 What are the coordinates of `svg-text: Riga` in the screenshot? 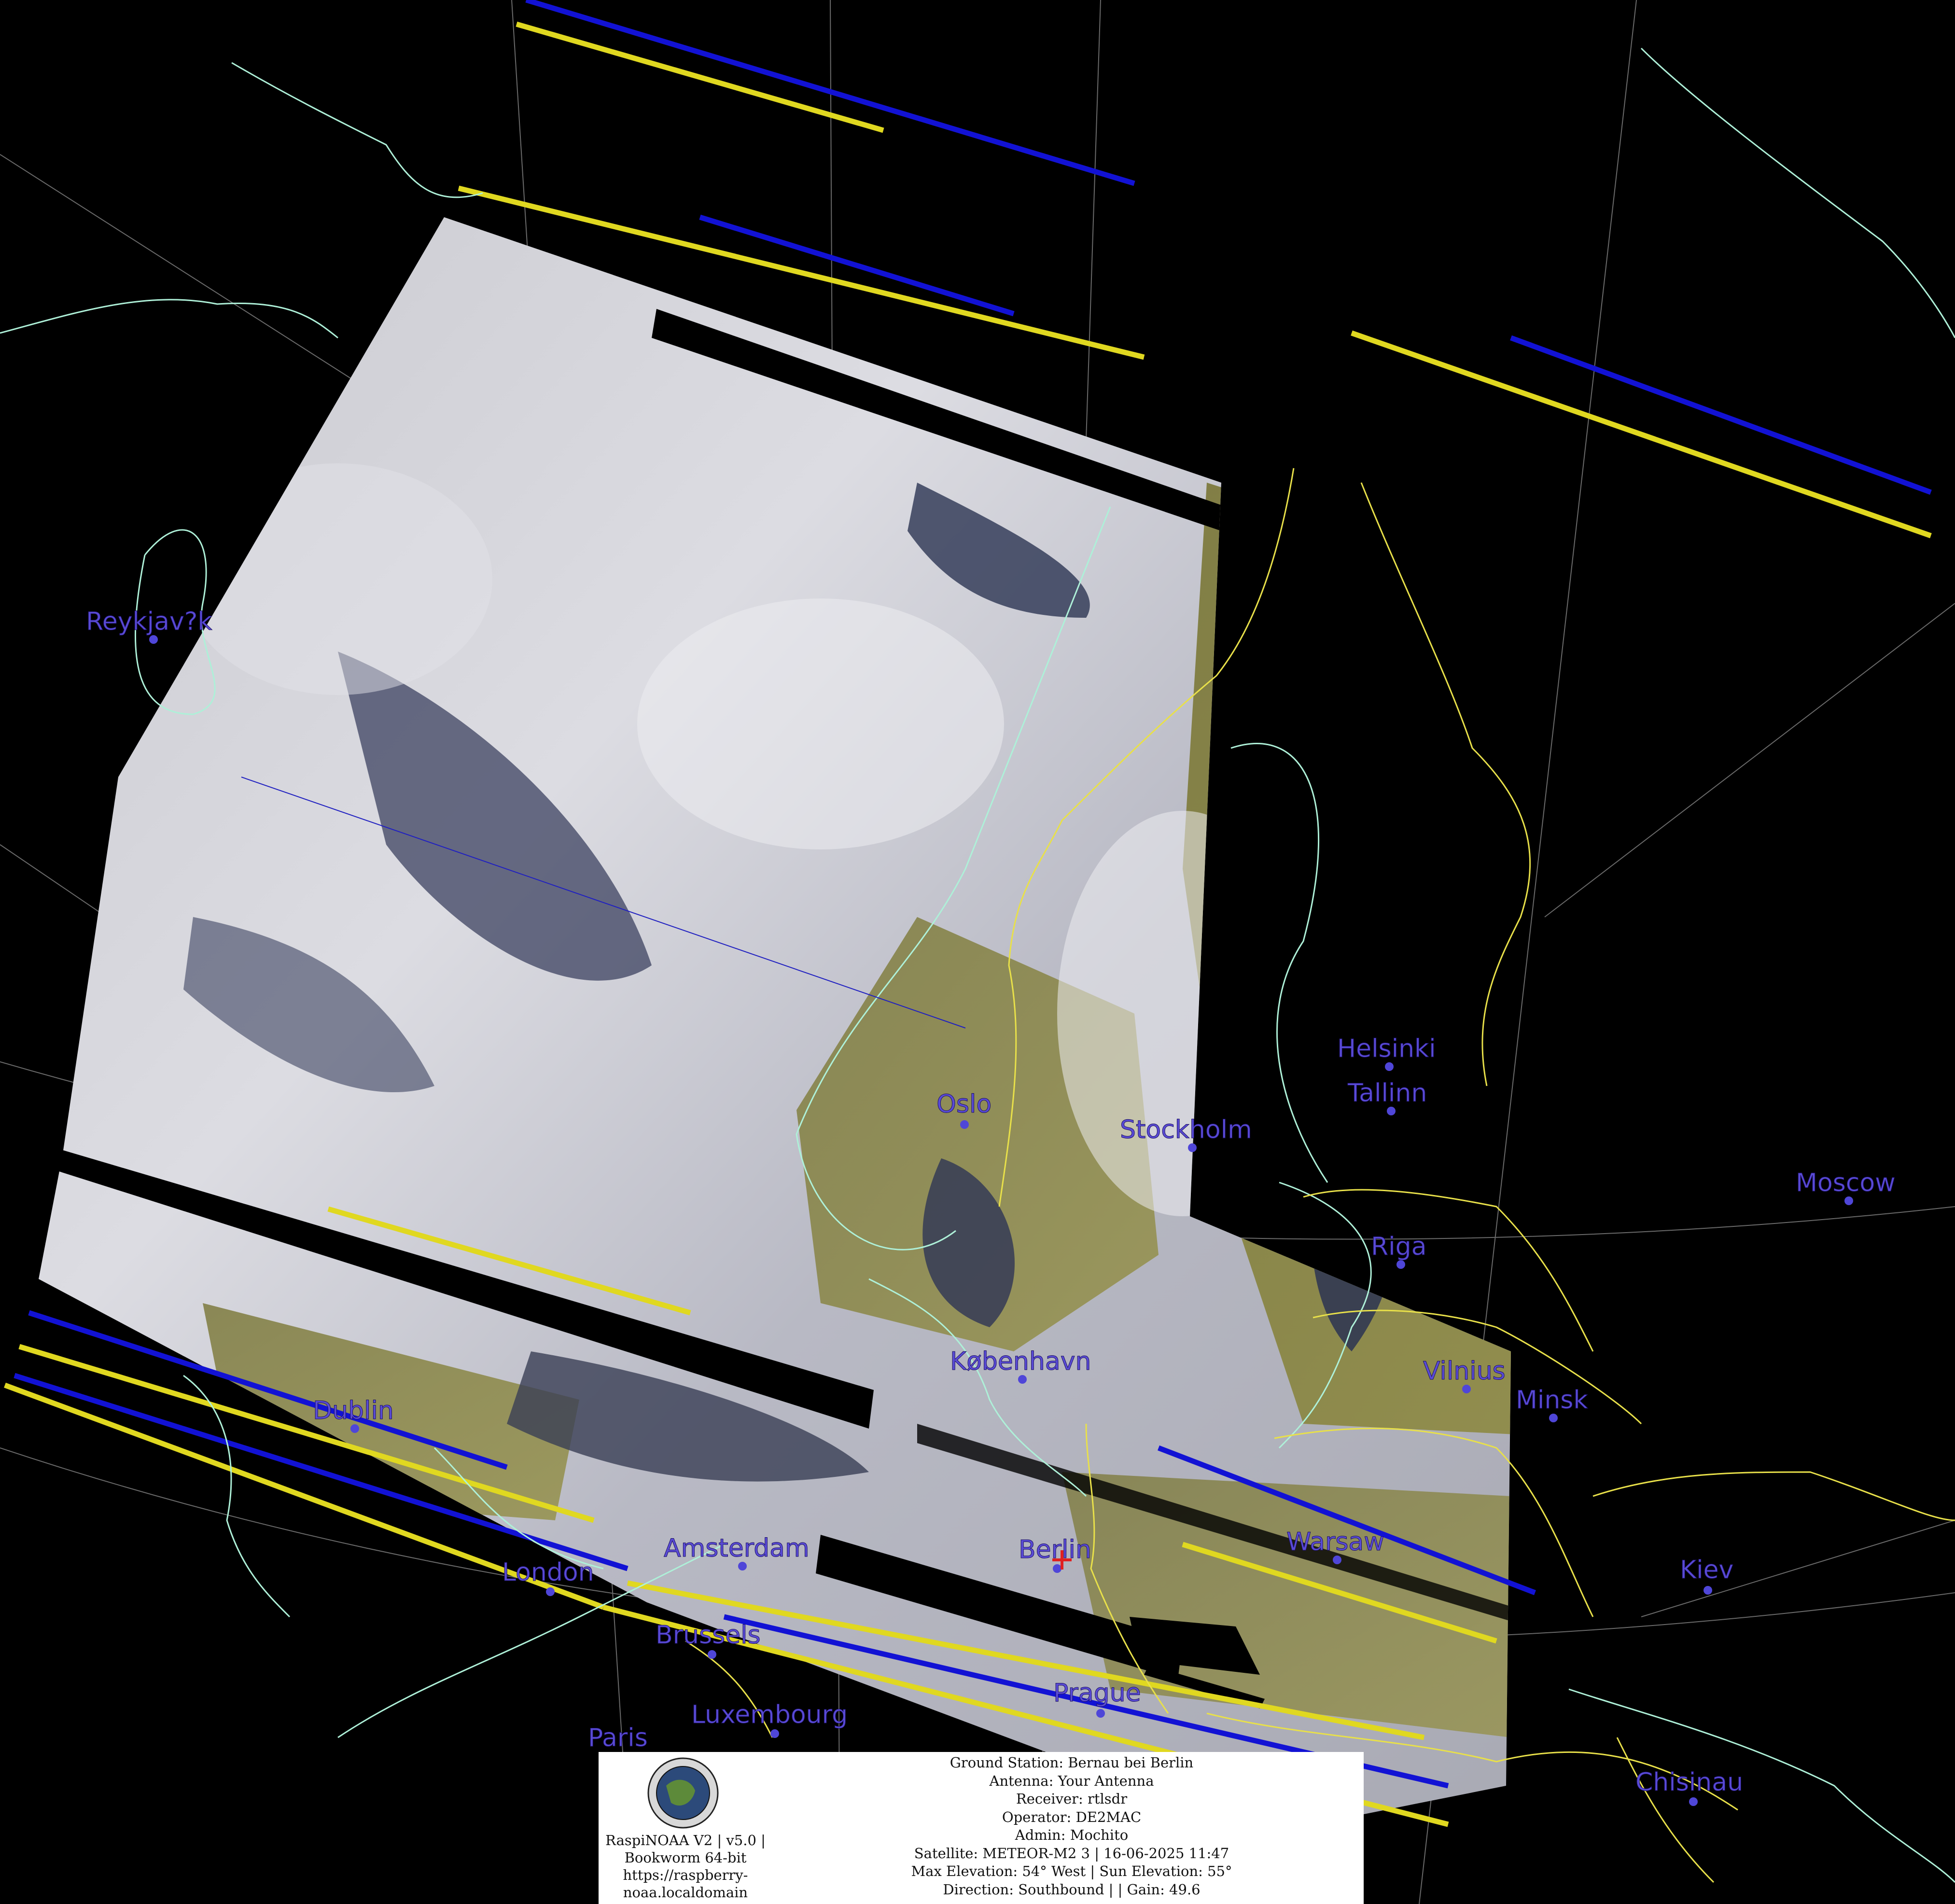 It's located at (1398, 1247).